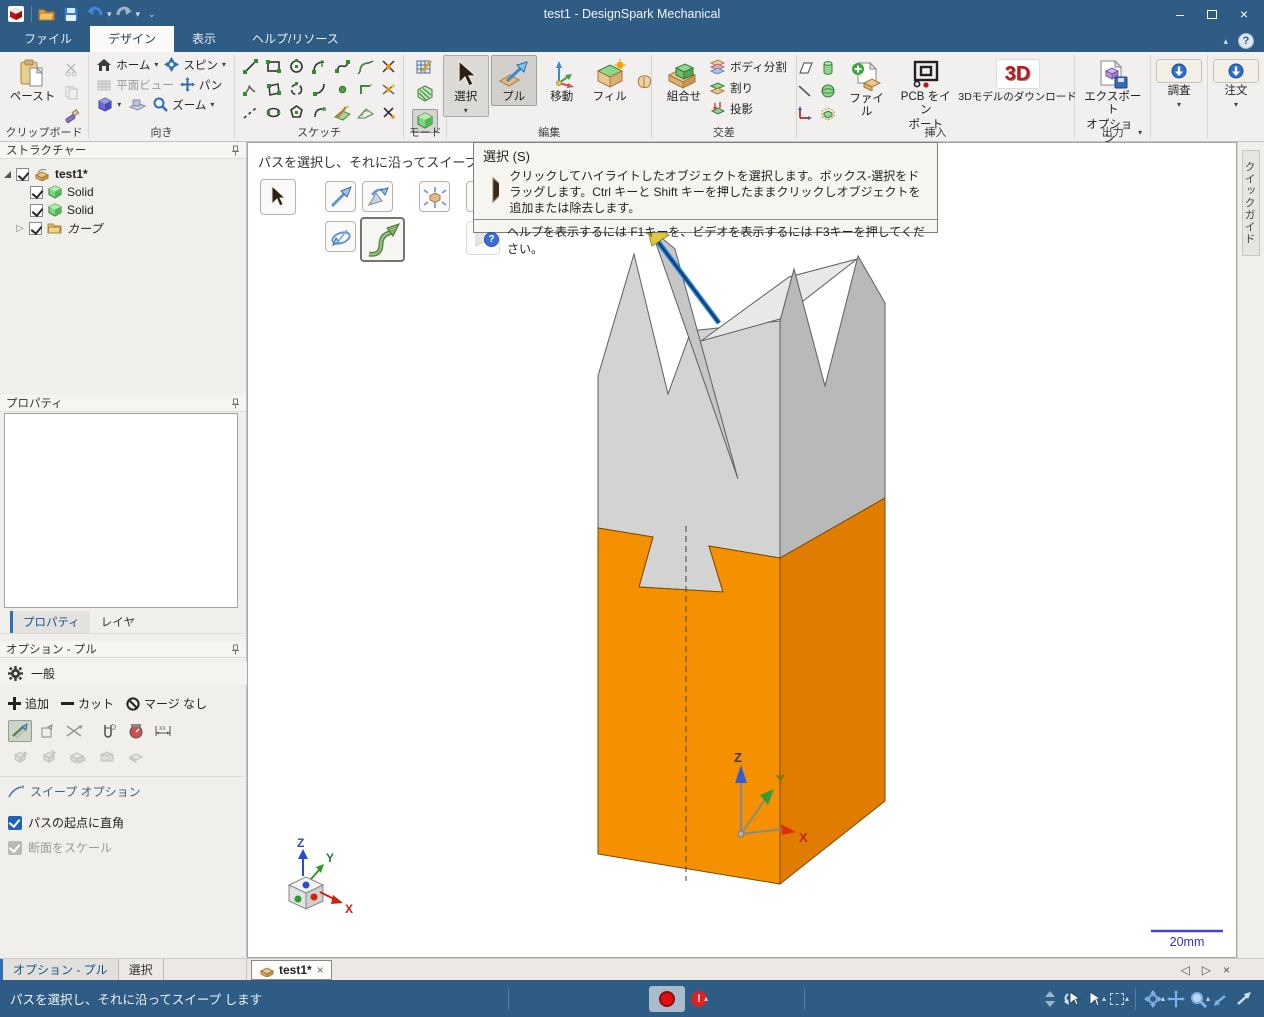  I want to click on sketch-polygon-icon, so click(296, 112).